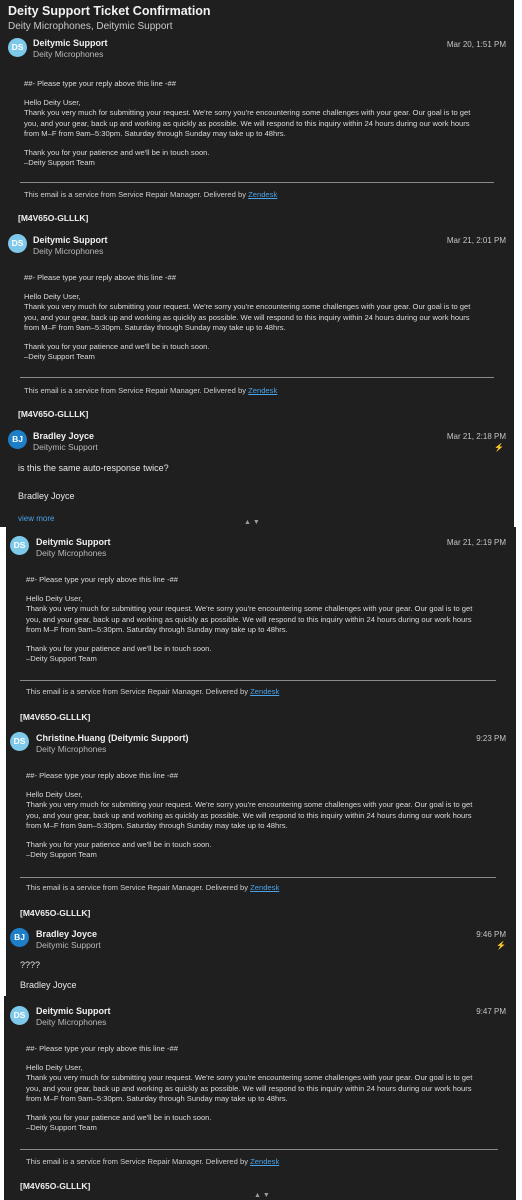  I want to click on message-time: 9:23 PM, so click(491, 738).